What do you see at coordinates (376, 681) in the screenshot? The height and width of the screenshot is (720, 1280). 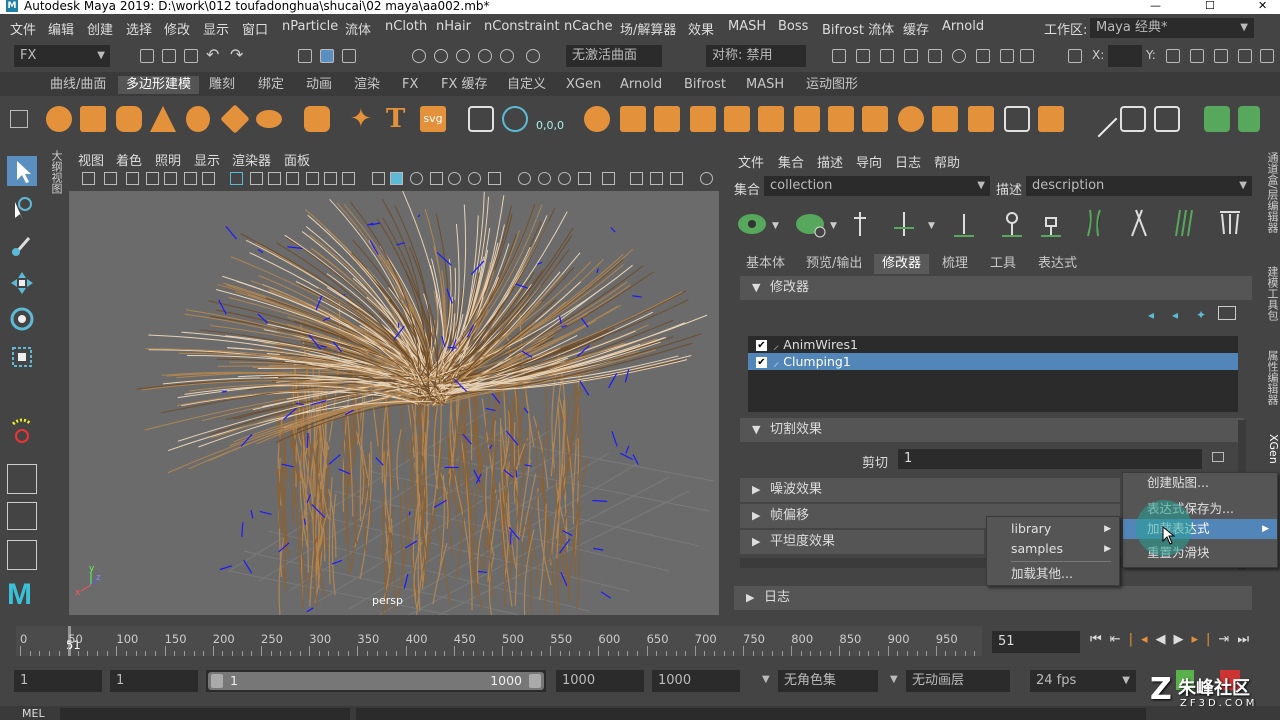 I see `range-handle: 1 1000` at bounding box center [376, 681].